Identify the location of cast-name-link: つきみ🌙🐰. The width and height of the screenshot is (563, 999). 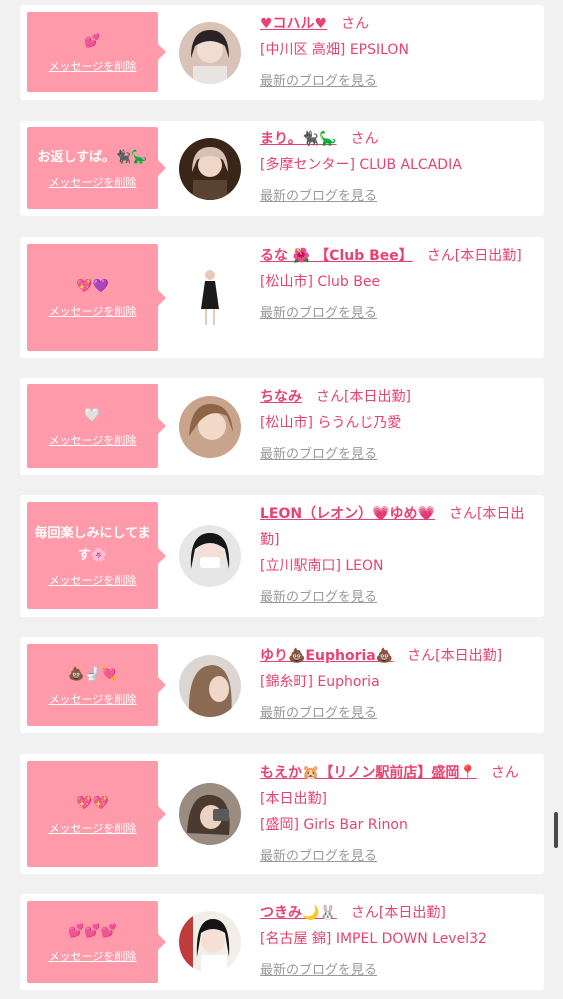
(298, 913).